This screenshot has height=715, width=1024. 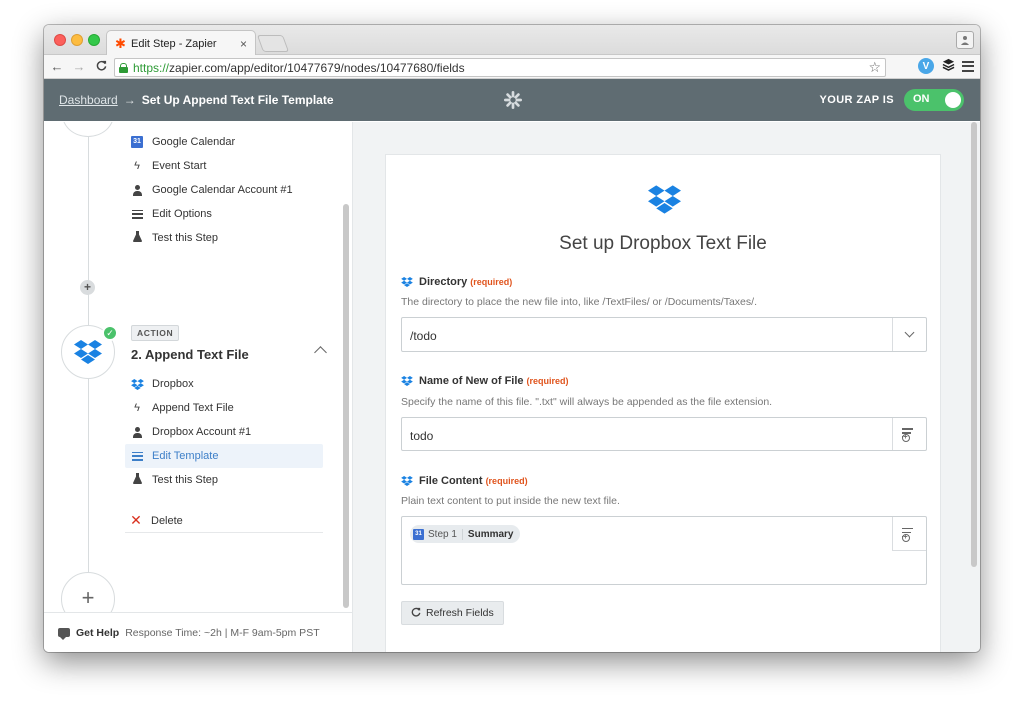 What do you see at coordinates (57, 66) in the screenshot?
I see `back-arrow-icon: ←` at bounding box center [57, 66].